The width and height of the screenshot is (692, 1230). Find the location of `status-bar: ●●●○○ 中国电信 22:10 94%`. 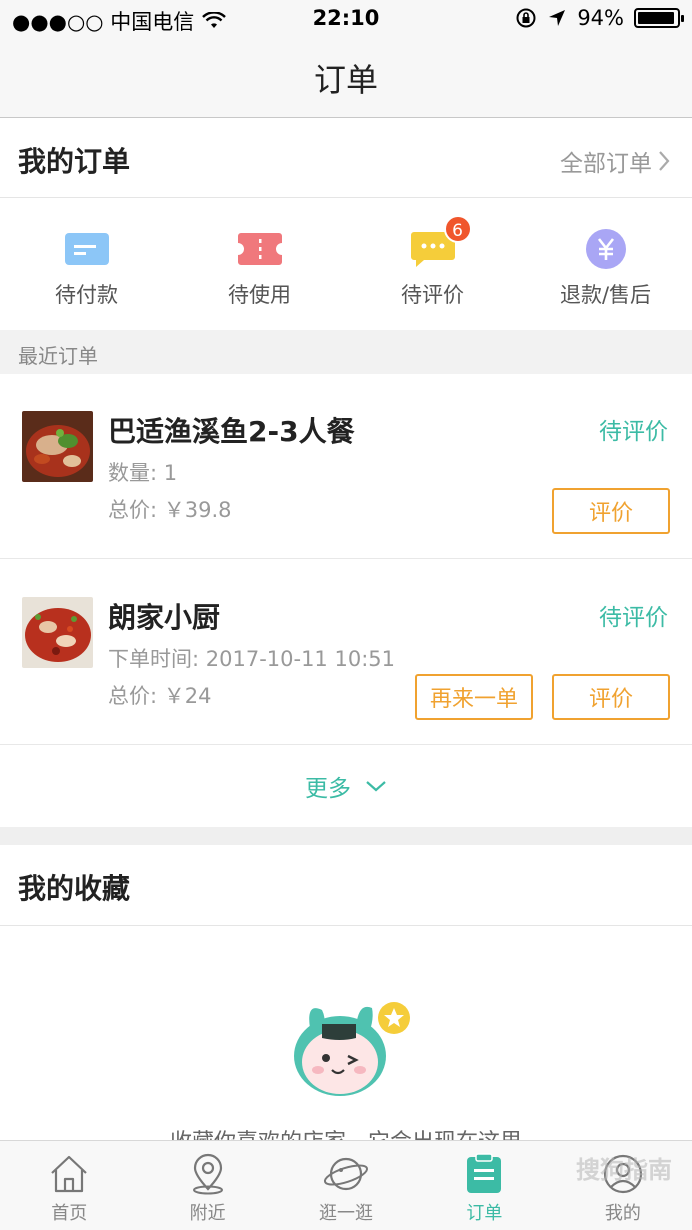

status-bar: ●●●○○ 中国电信 22:10 94% is located at coordinates (346, 19).